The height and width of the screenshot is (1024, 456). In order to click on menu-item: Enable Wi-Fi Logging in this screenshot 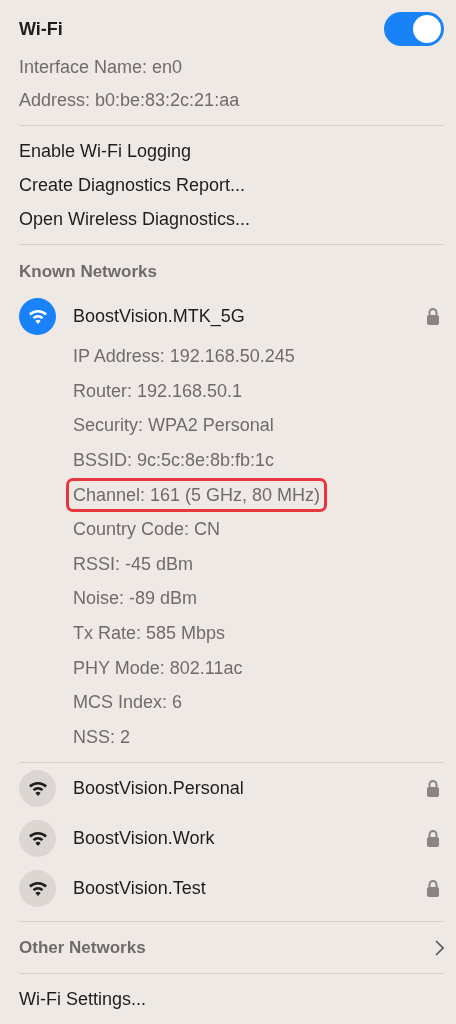, I will do `click(105, 151)`.